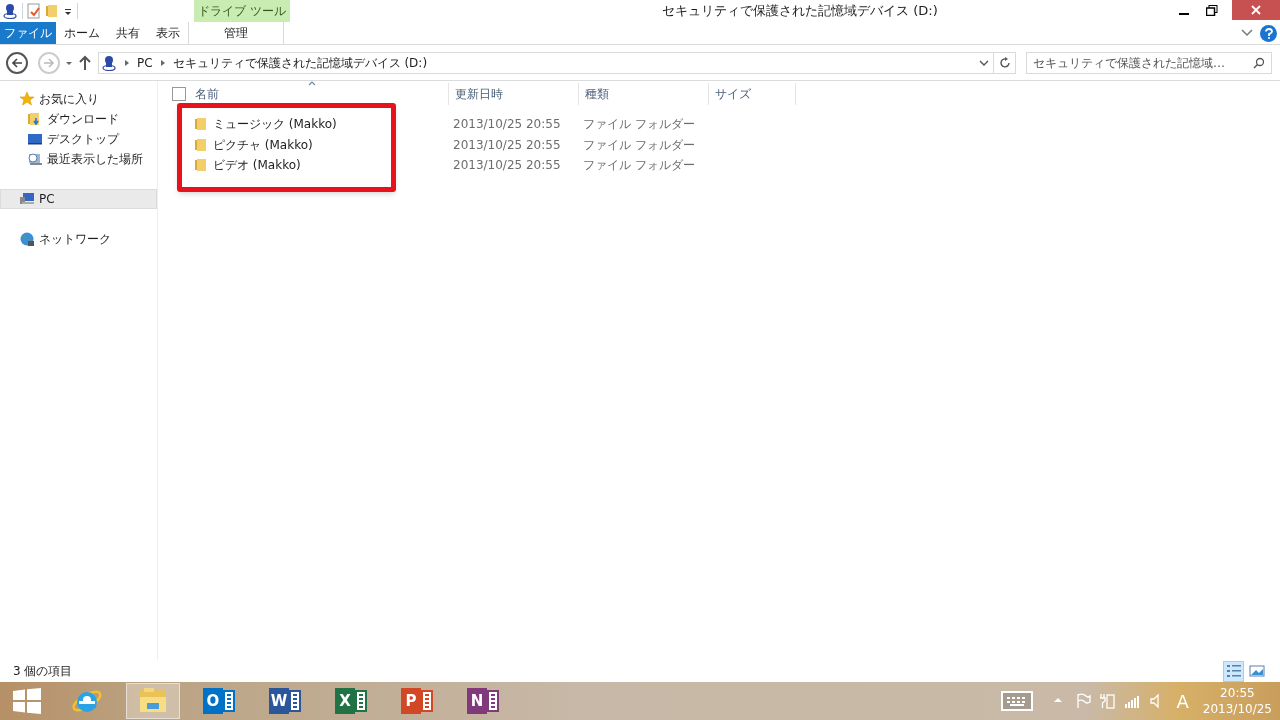 Image resolution: width=1280 pixels, height=720 pixels. What do you see at coordinates (279, 701) in the screenshot?
I see `app-letter-icon: W` at bounding box center [279, 701].